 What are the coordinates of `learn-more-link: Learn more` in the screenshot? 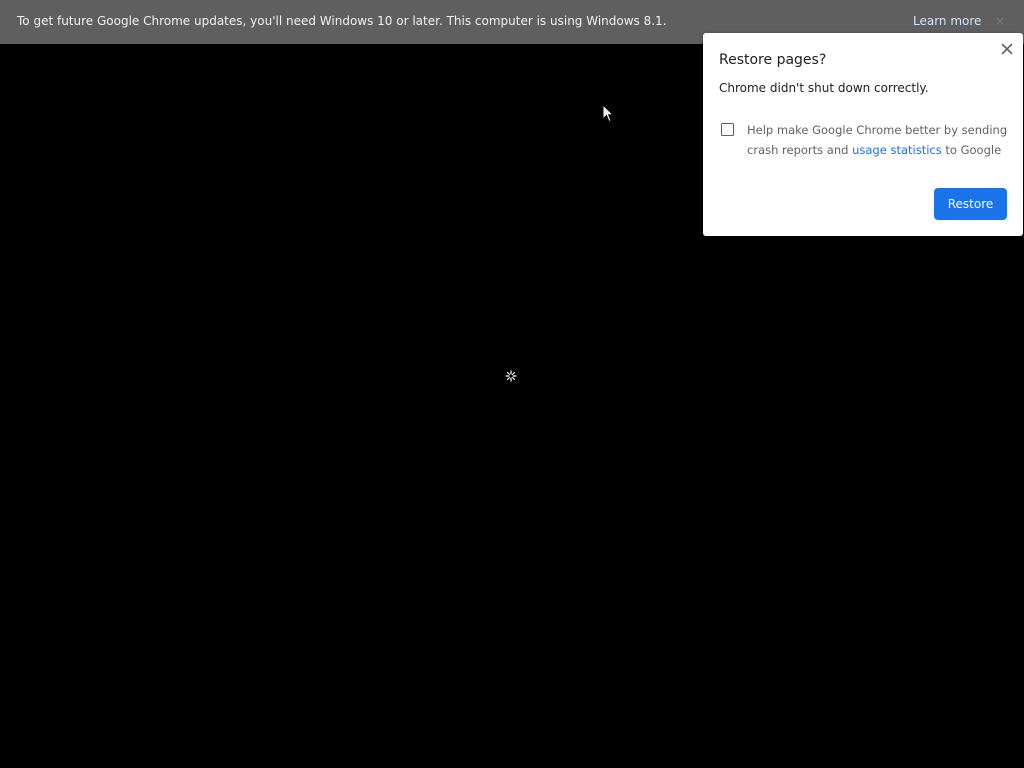 It's located at (947, 21).